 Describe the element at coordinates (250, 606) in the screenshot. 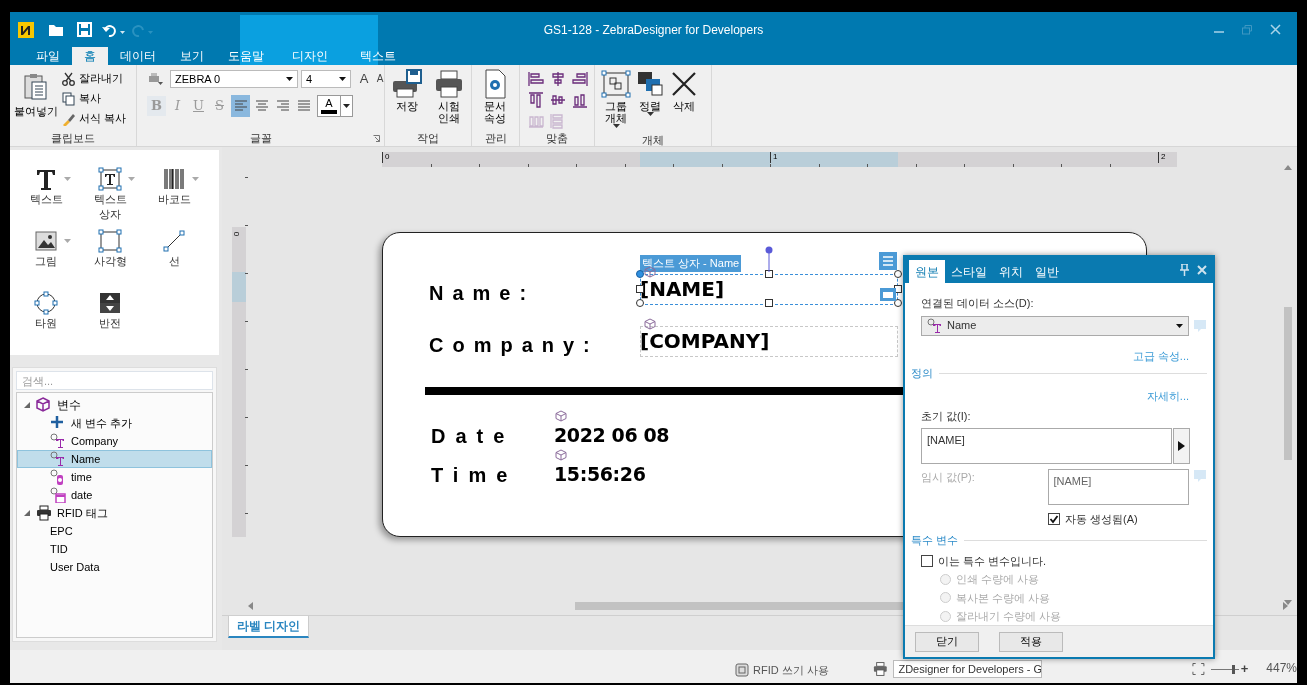

I see `scroll-left-icon` at that location.